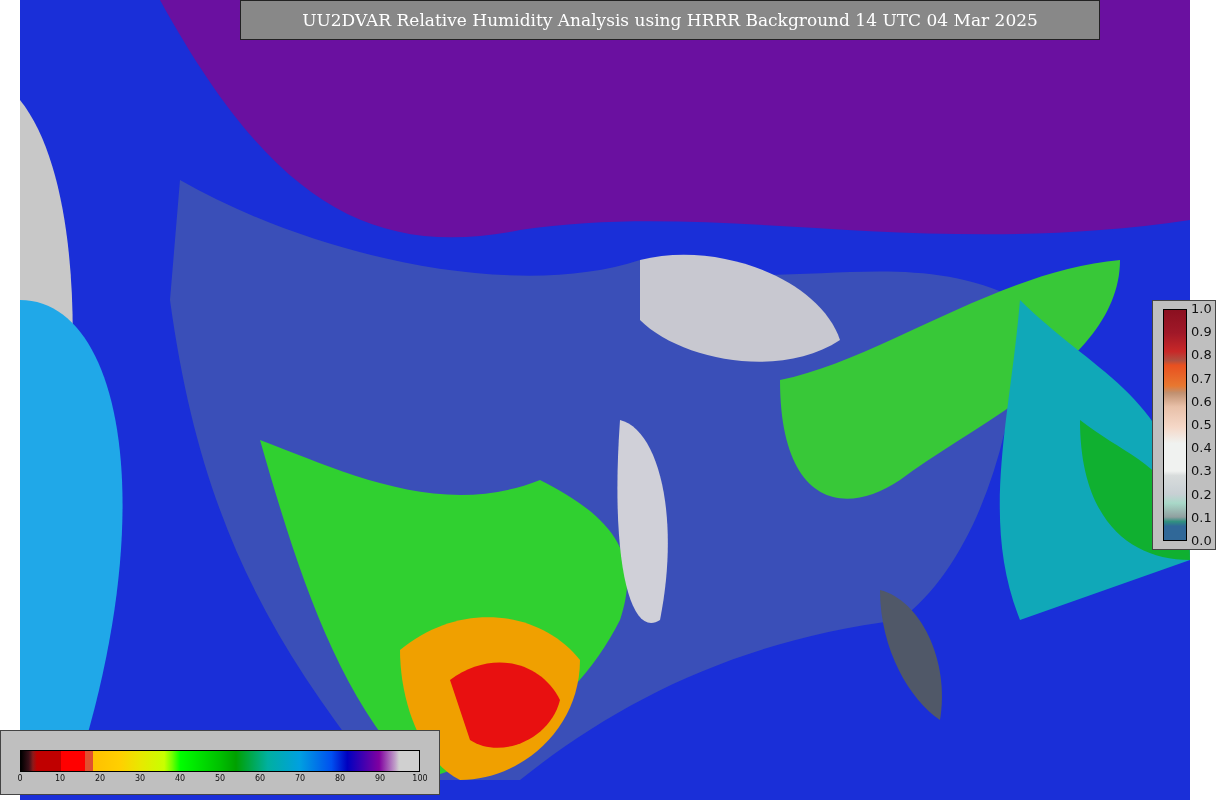 The width and height of the screenshot is (1216, 800). I want to click on tick-label: 70, so click(300, 778).